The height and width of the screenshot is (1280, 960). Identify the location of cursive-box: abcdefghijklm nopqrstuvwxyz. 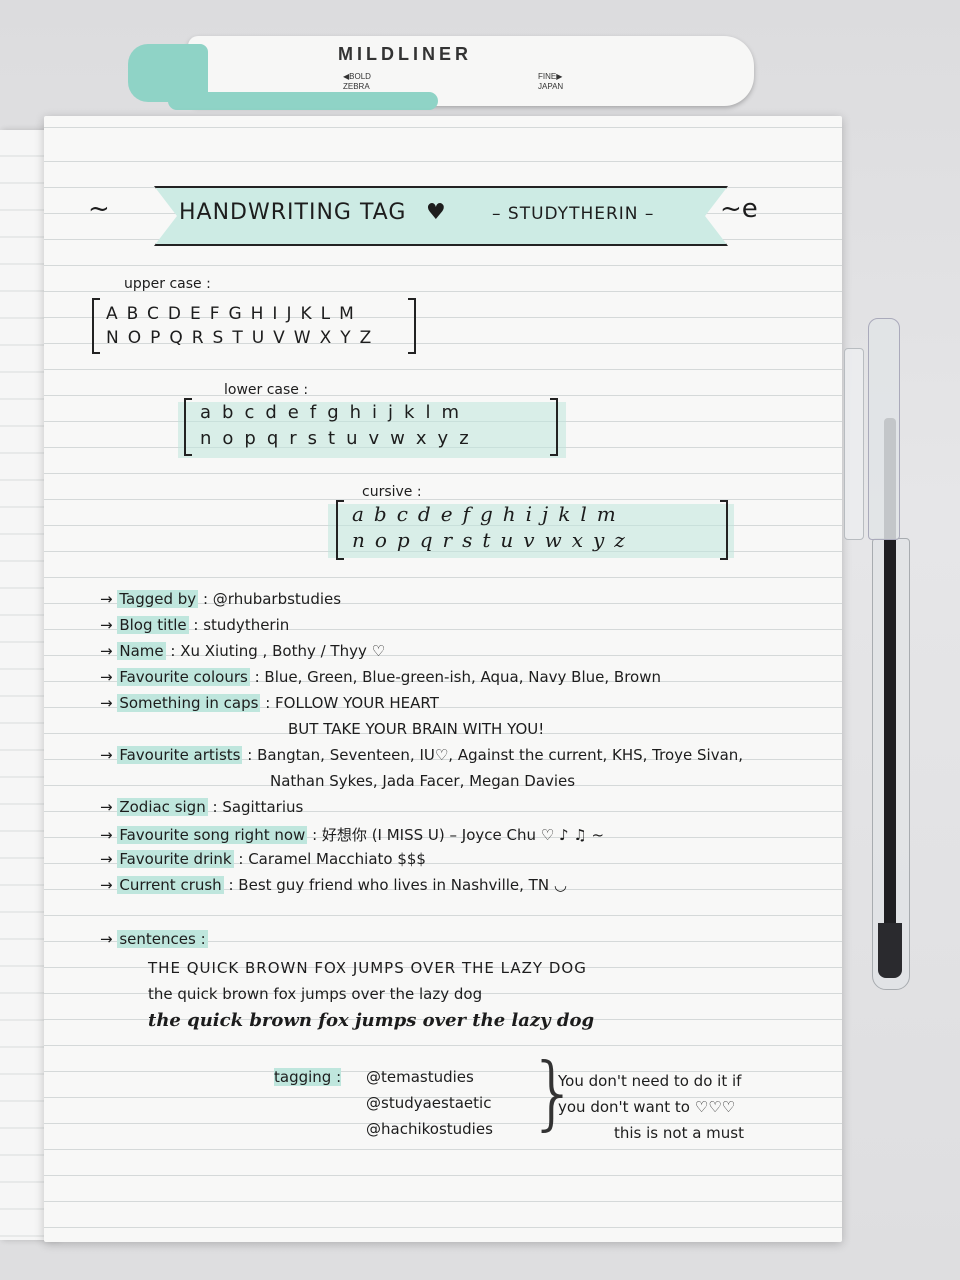
(532, 530).